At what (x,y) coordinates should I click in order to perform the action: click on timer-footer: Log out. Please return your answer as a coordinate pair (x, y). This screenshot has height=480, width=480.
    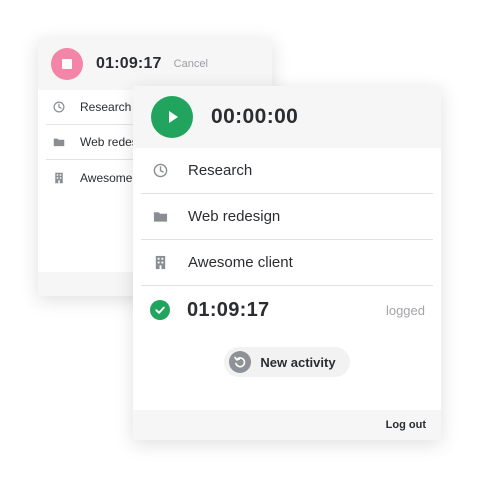
    Looking at the image, I should click on (287, 425).